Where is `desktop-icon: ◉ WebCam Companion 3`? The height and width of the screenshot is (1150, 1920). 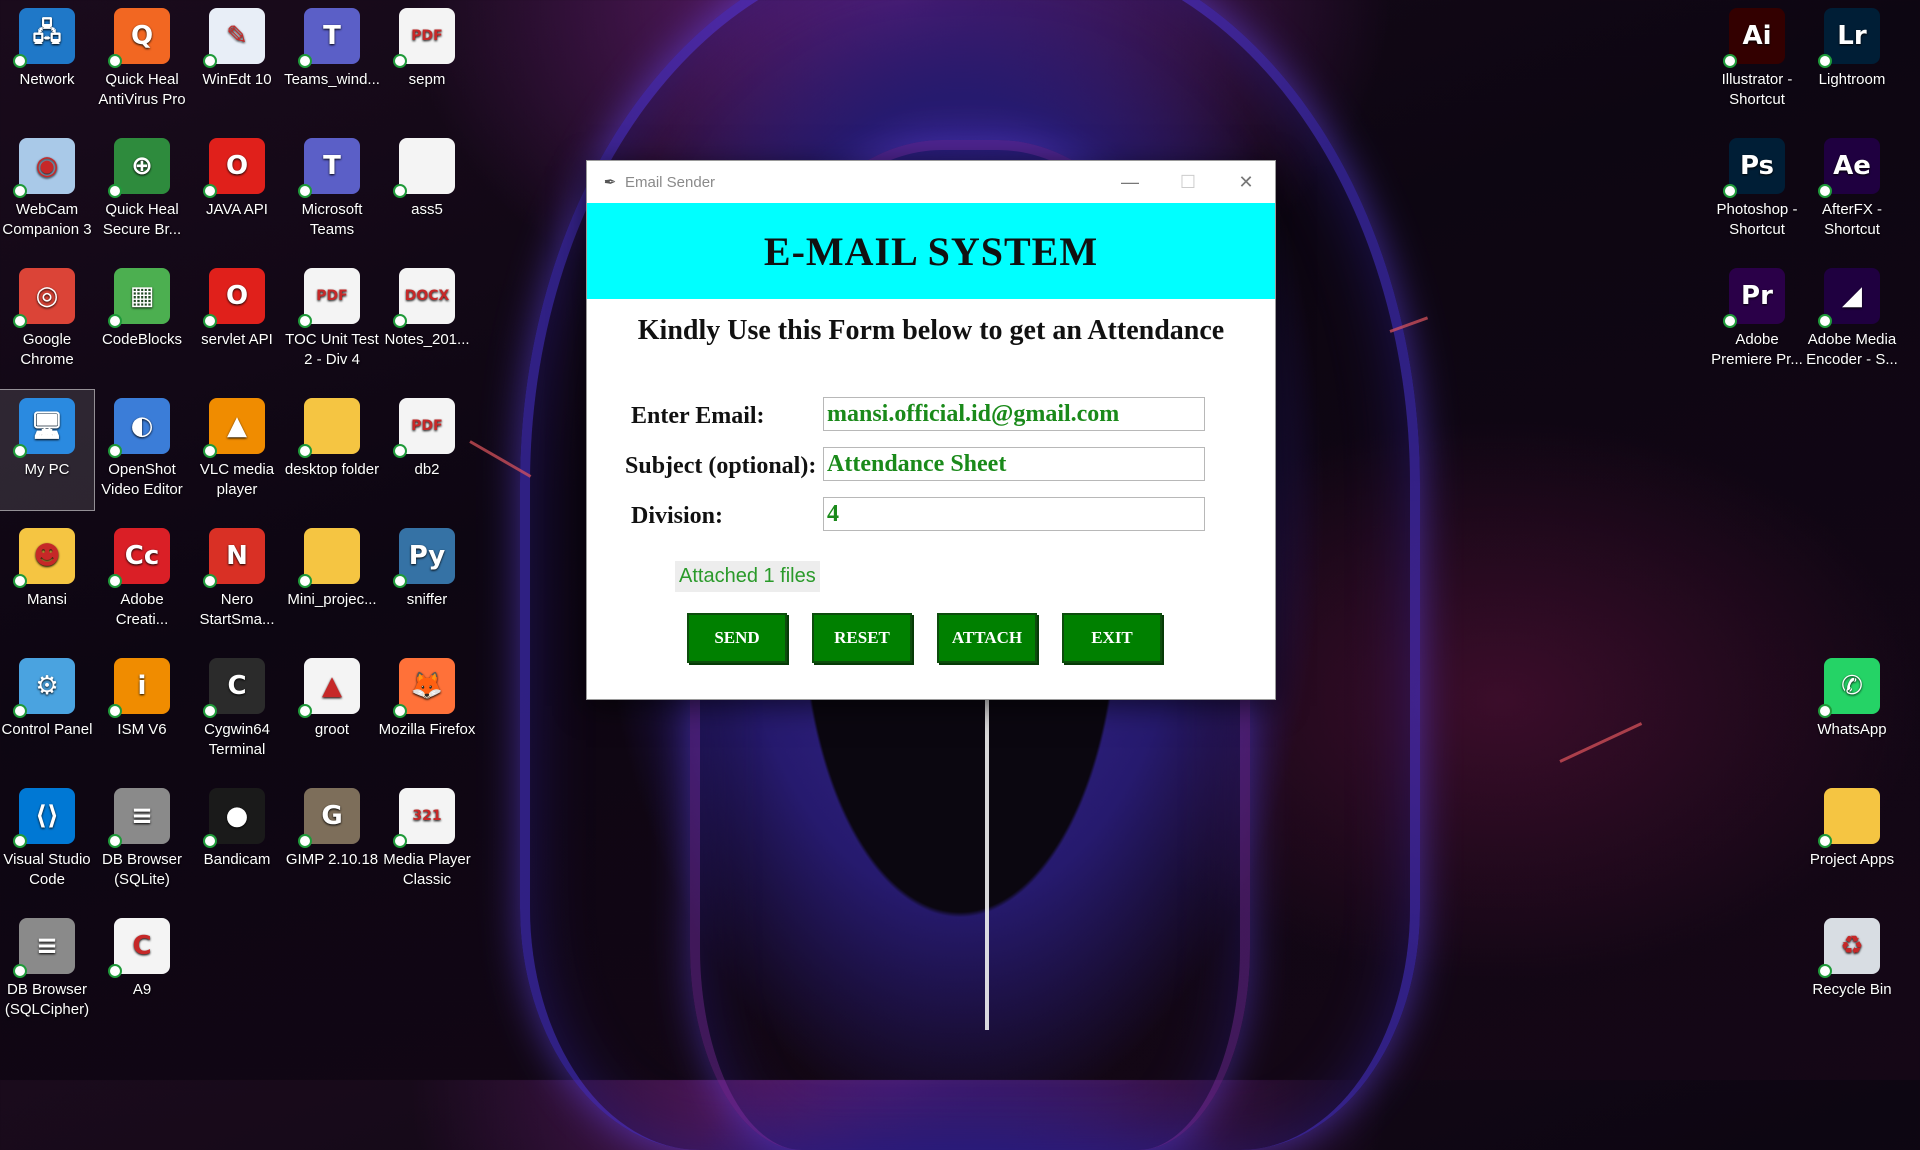 desktop-icon: ◉ WebCam Companion 3 is located at coordinates (47, 190).